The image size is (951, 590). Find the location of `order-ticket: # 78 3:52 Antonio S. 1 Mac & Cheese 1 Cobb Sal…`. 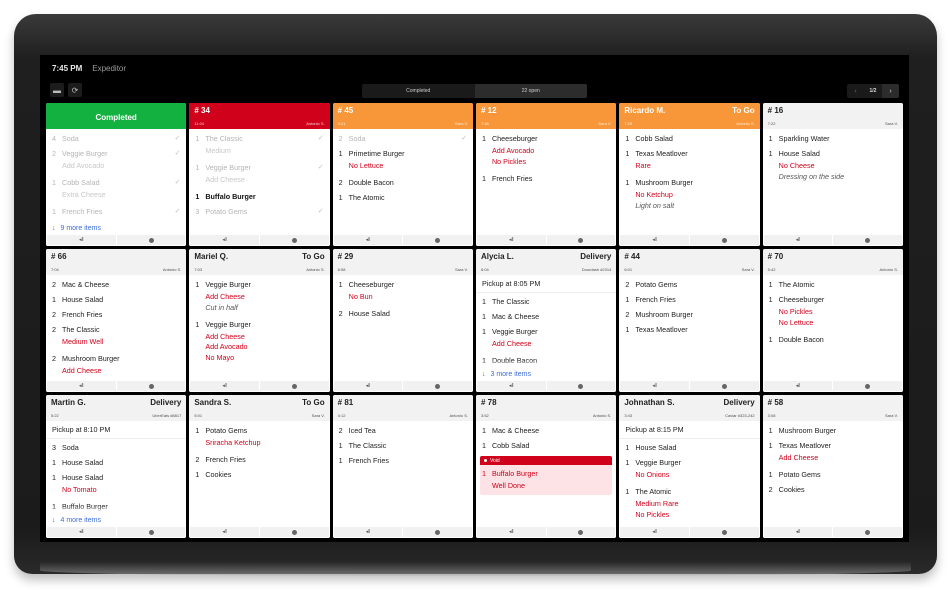

order-ticket: # 78 3:52 Antonio S. 1 Mac & Cheese 1 Cobb Sal… is located at coordinates (546, 466).